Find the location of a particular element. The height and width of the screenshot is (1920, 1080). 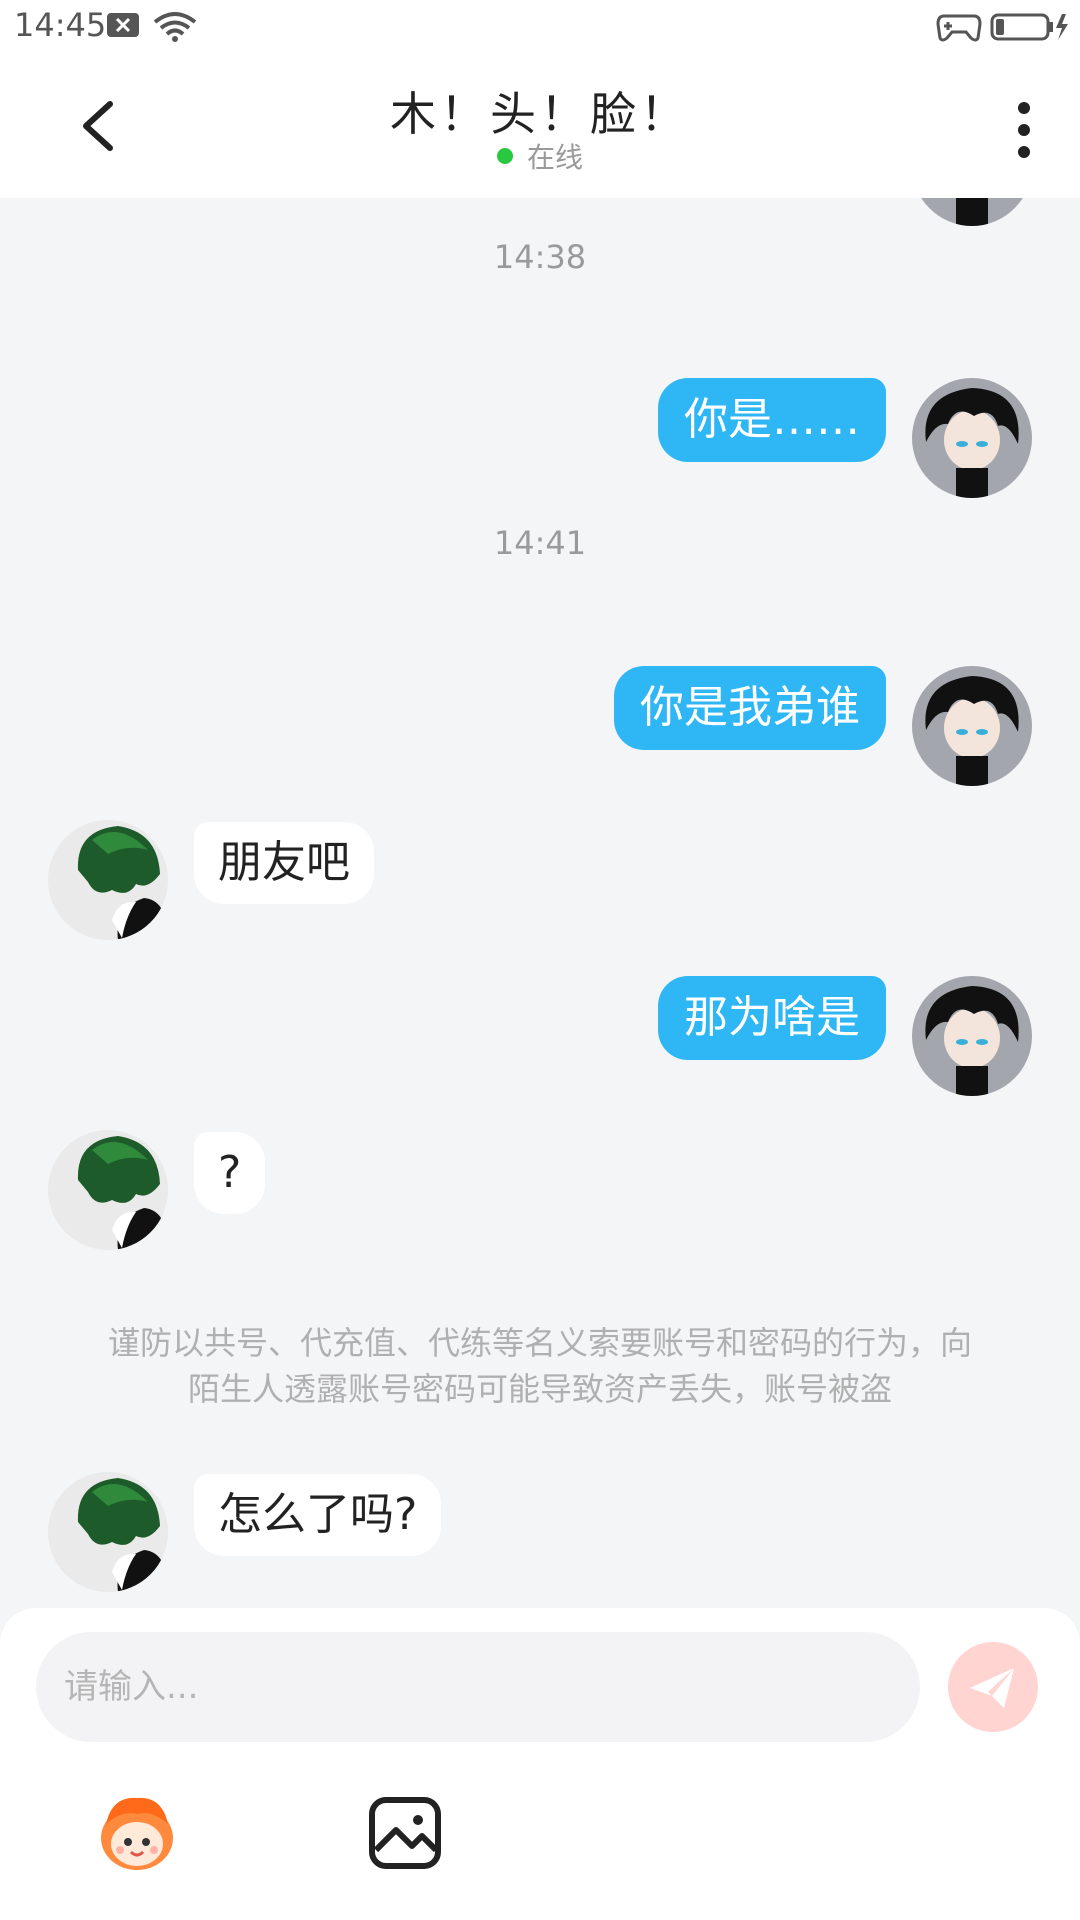

gamepad-icon is located at coordinates (959, 28).